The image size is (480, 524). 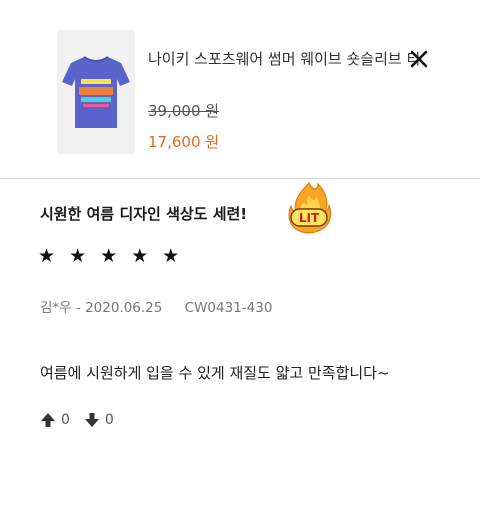 I want to click on downvote-count: 0, so click(x=109, y=420).